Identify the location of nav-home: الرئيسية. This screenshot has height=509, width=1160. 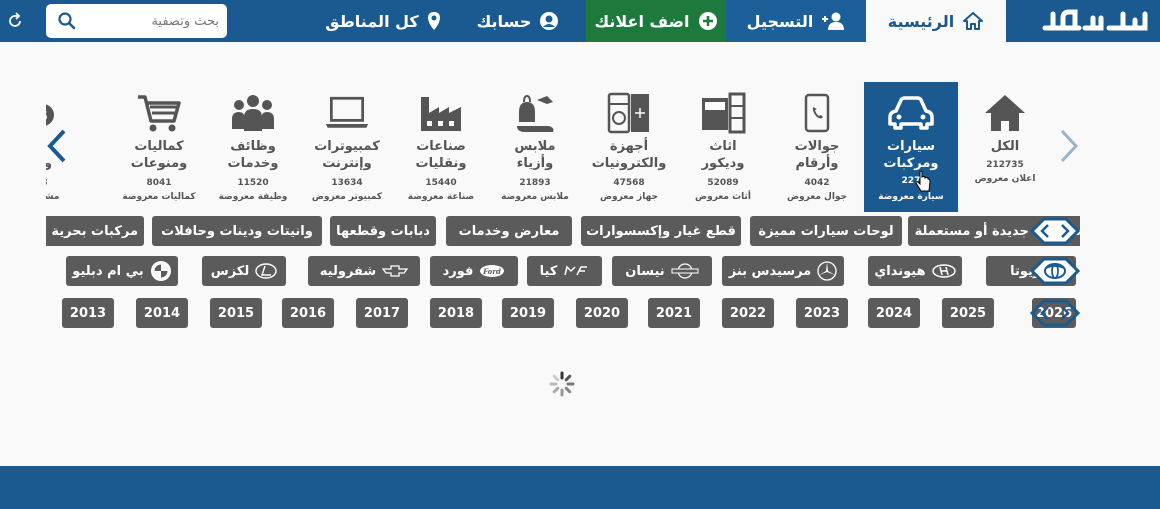
(936, 21).